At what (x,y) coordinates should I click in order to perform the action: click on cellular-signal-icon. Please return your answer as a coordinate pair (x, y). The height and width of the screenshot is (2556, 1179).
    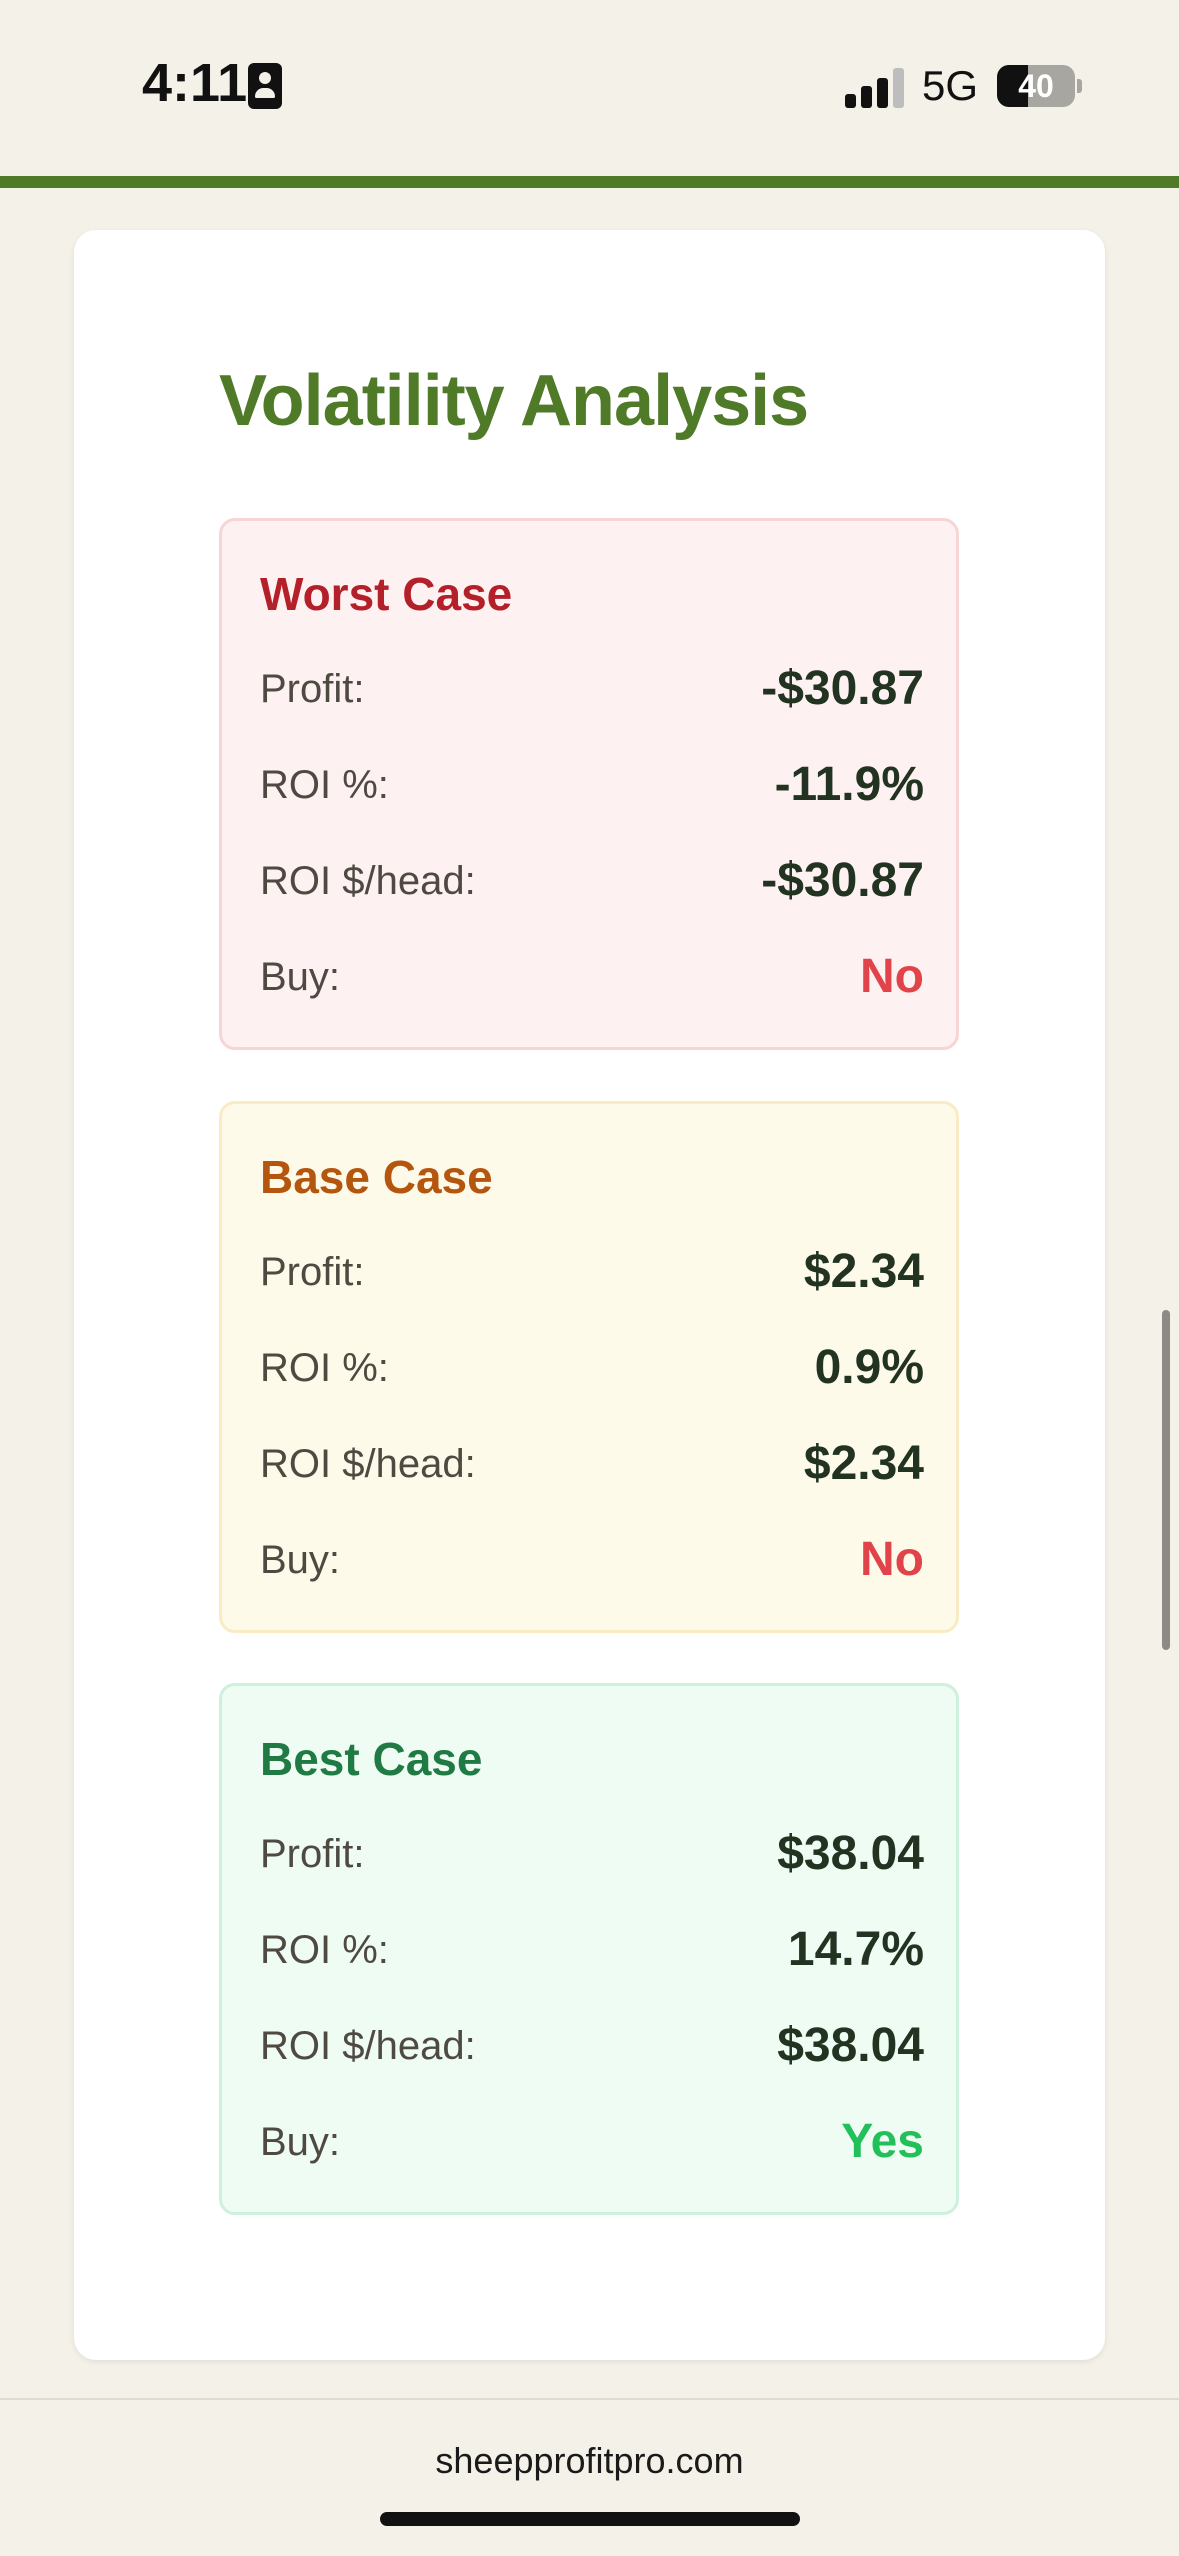
    Looking at the image, I should click on (875, 88).